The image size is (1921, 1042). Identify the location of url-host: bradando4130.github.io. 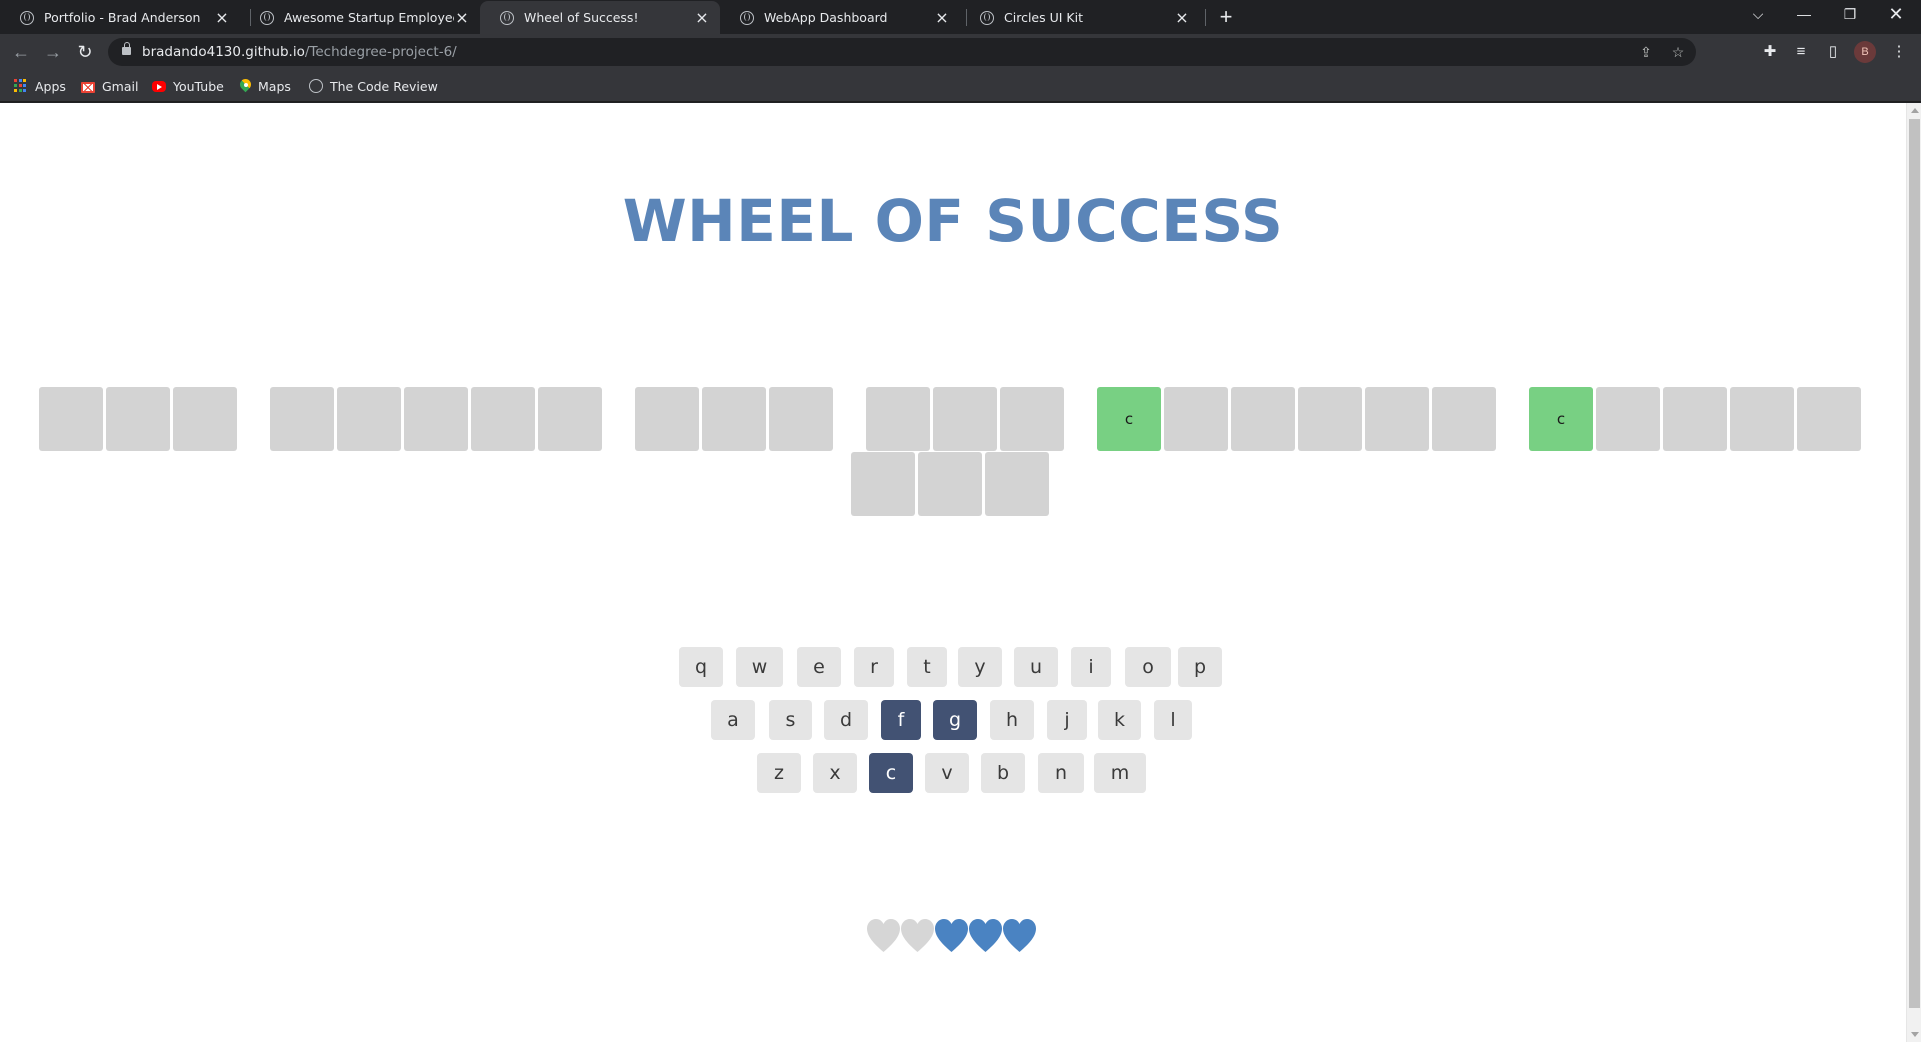
(223, 52).